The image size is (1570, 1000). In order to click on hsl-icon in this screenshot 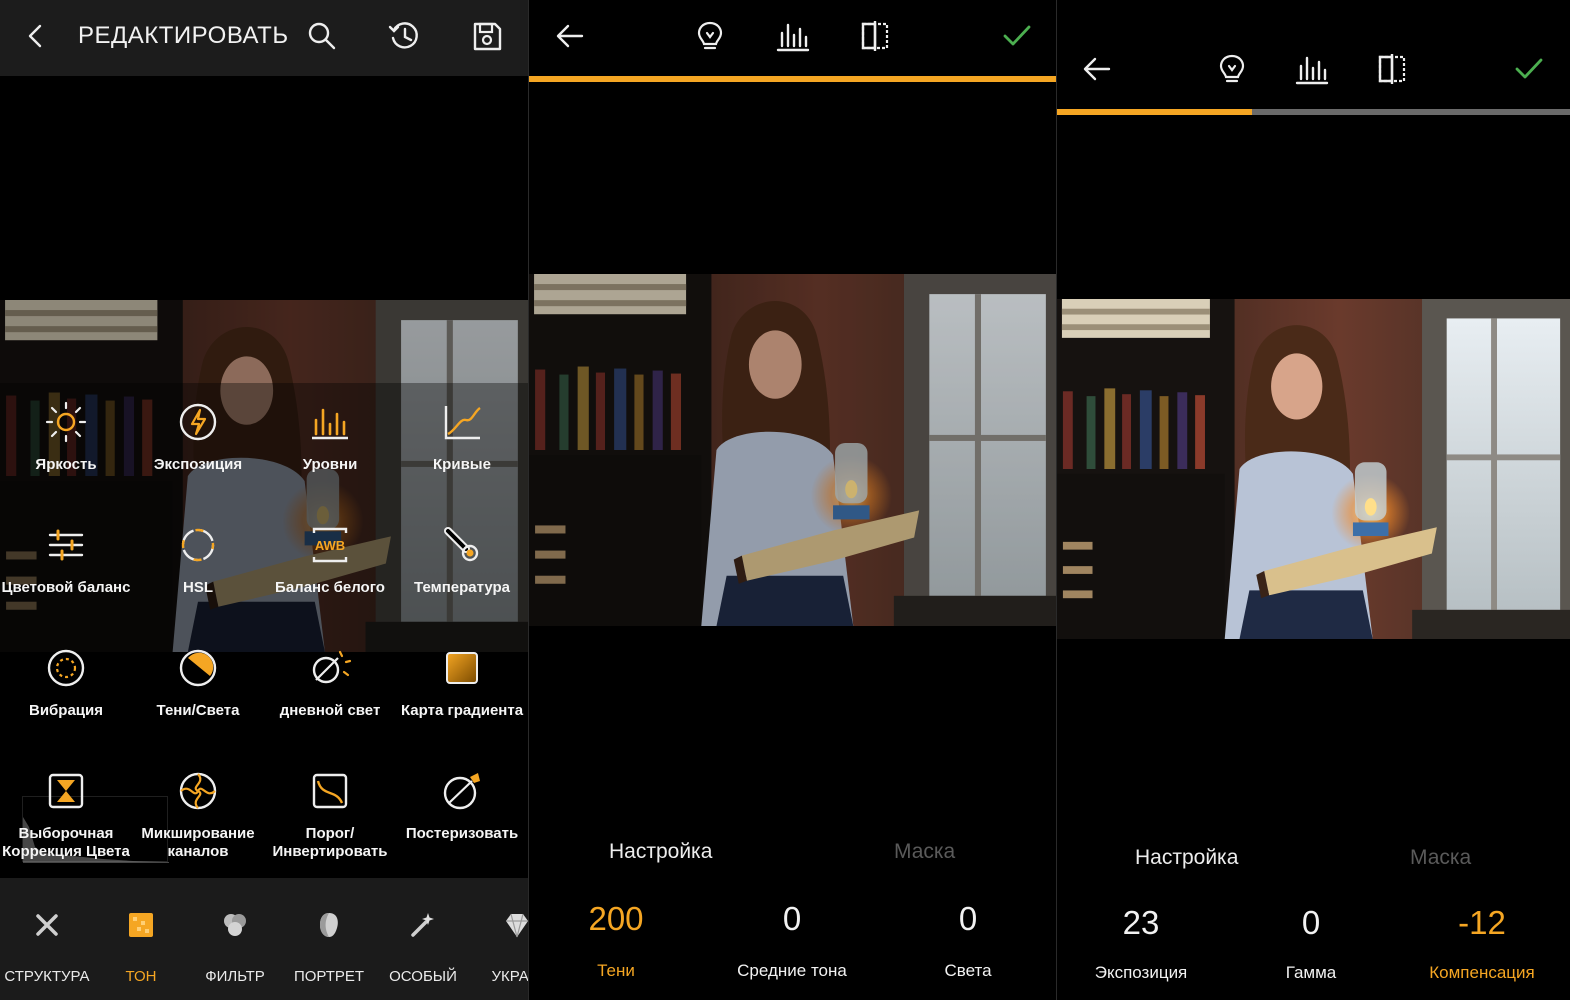, I will do `click(198, 545)`.